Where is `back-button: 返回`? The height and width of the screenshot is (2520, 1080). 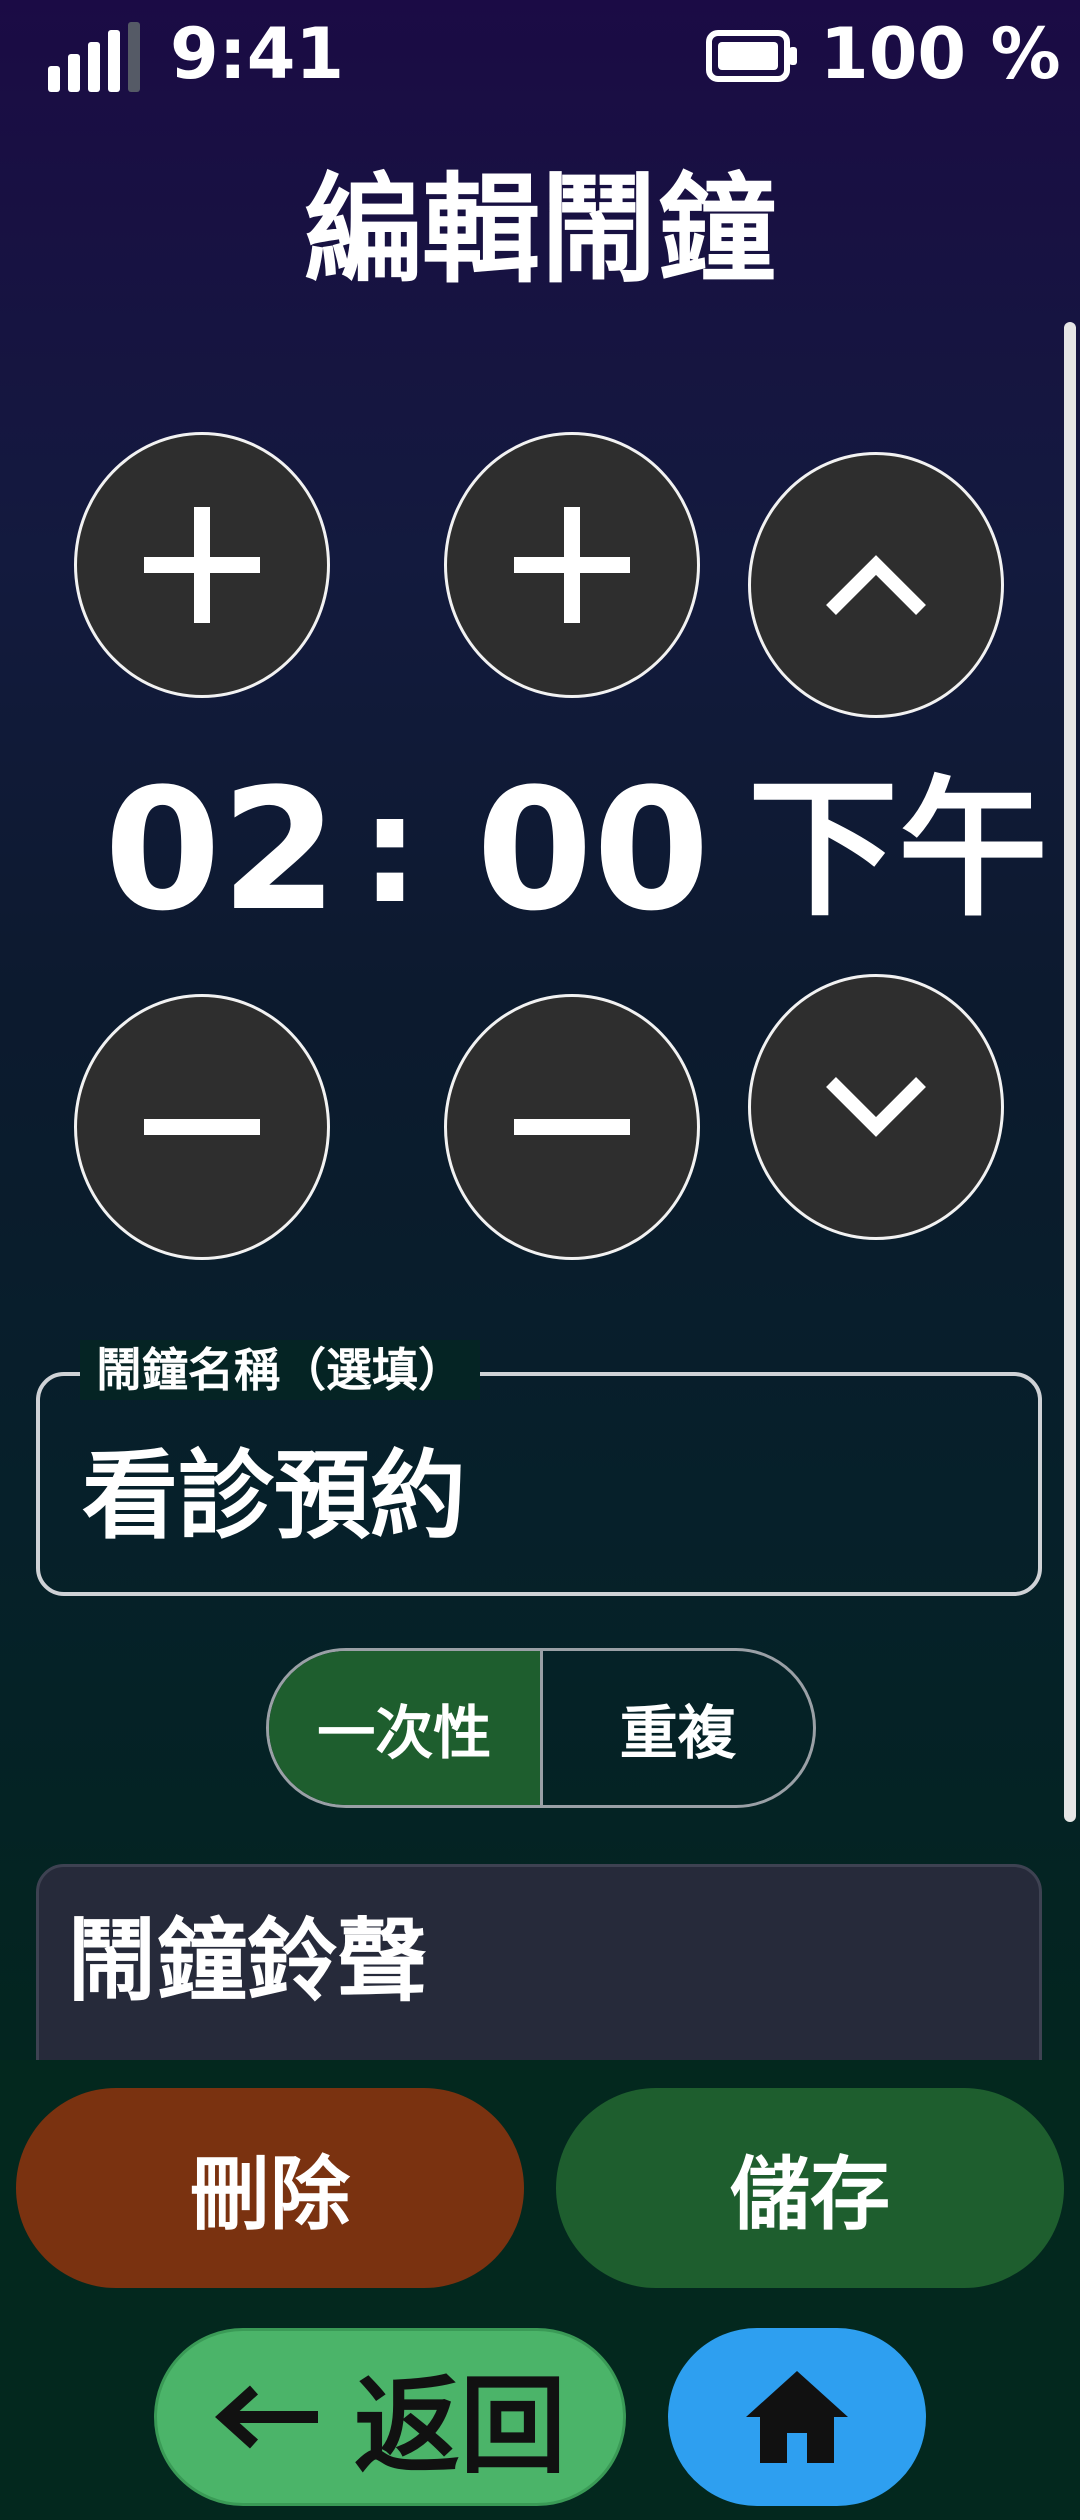
back-button: 返回 is located at coordinates (390, 2417).